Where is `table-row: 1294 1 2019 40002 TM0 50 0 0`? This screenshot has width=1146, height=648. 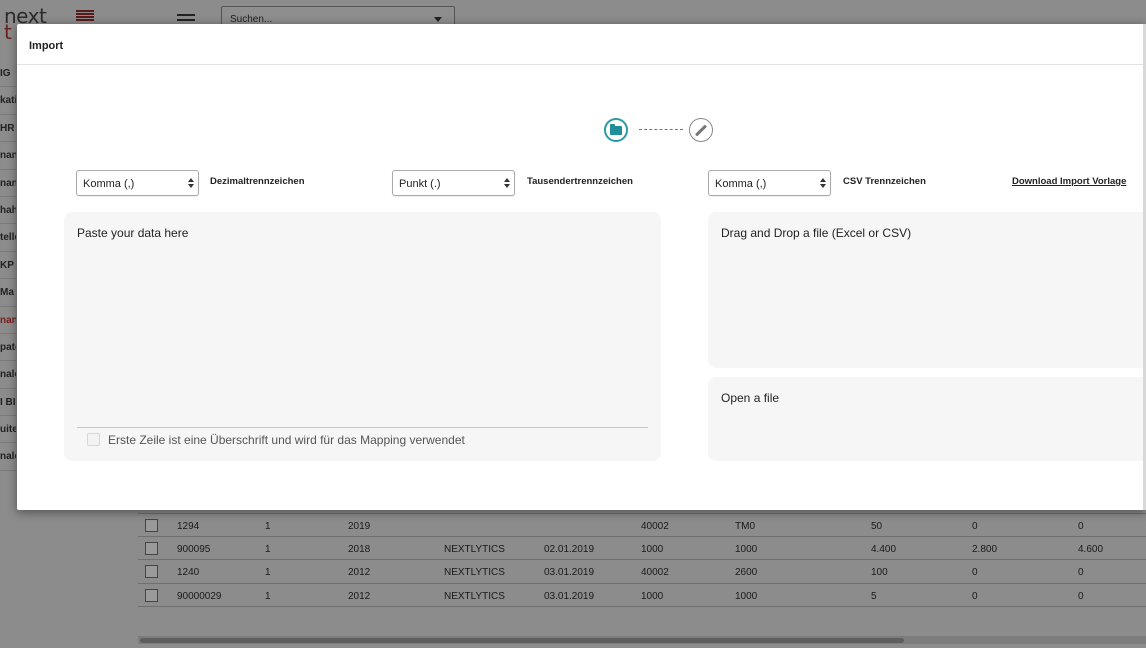
table-row: 1294 1 2019 40002 TM0 50 0 0 is located at coordinates (642, 525).